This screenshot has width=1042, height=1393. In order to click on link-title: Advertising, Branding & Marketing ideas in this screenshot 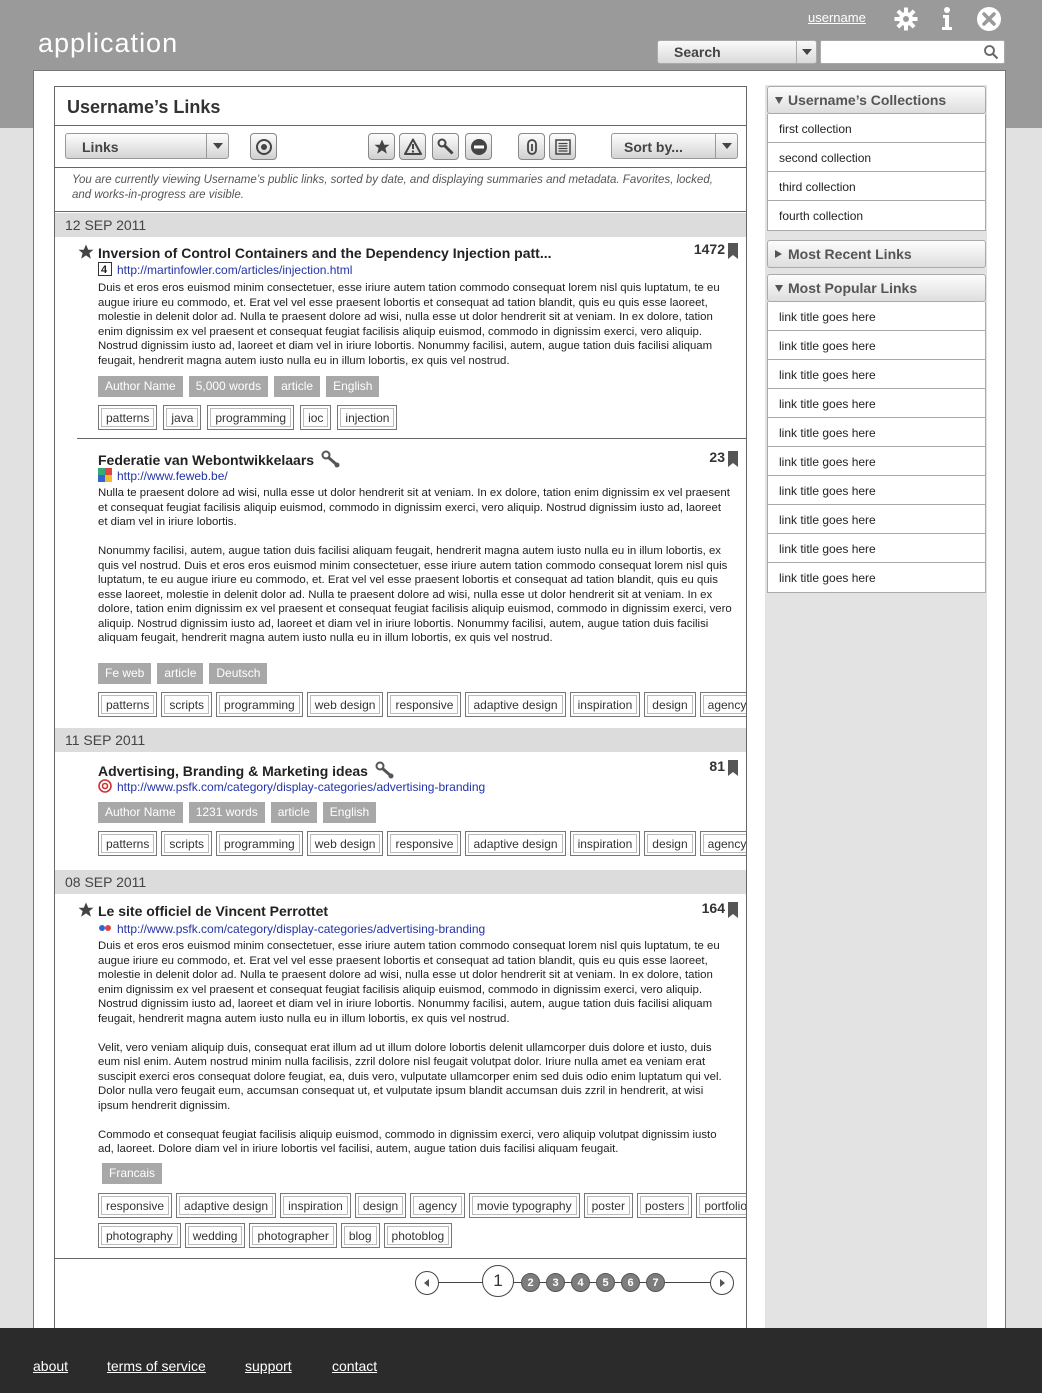, I will do `click(246, 770)`.